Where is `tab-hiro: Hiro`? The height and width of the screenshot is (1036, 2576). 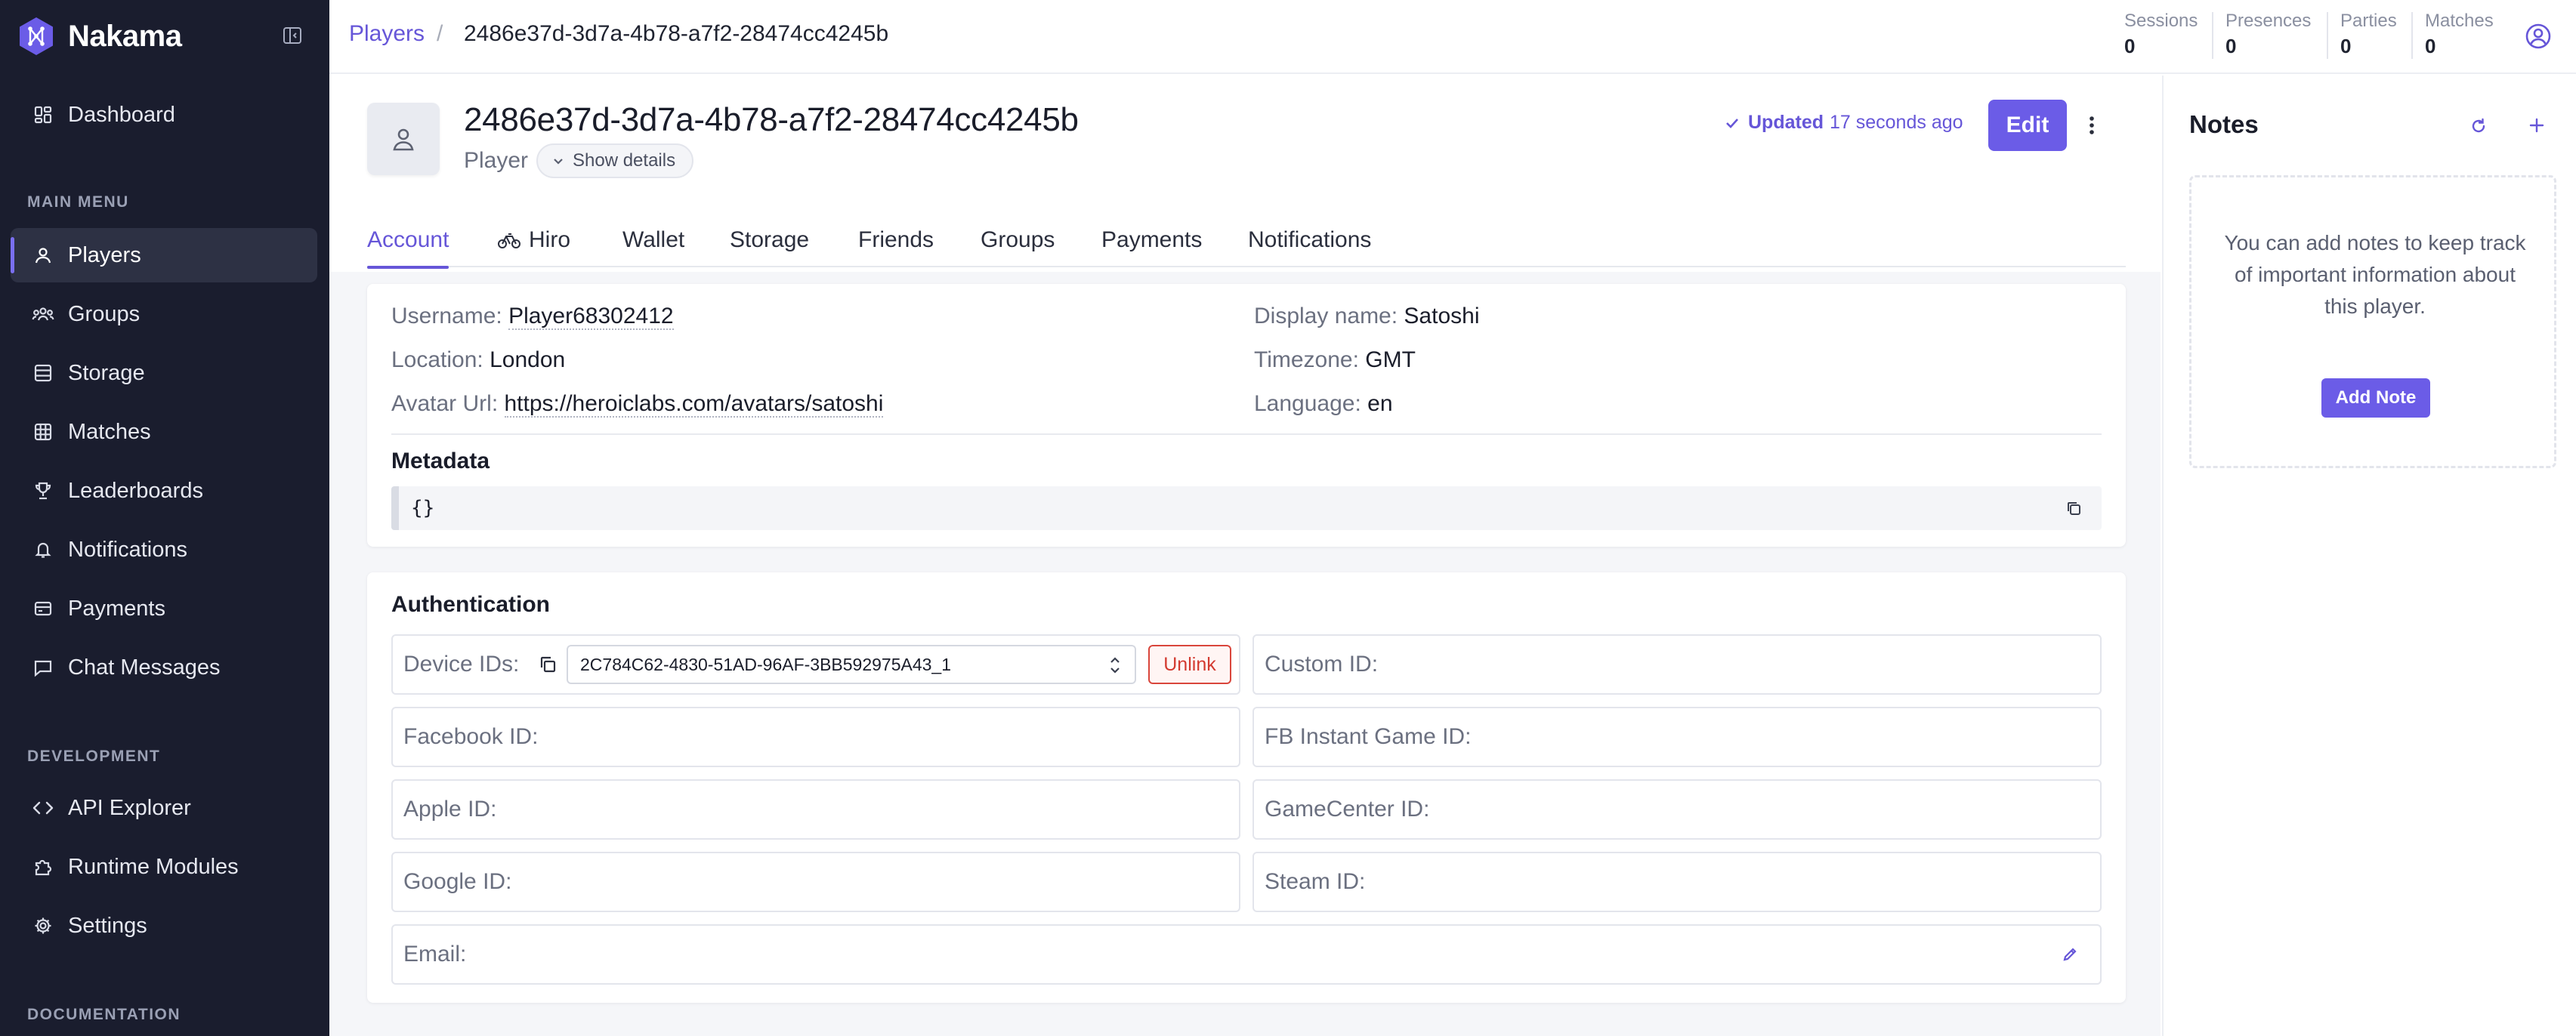
tab-hiro: Hiro is located at coordinates (533, 240).